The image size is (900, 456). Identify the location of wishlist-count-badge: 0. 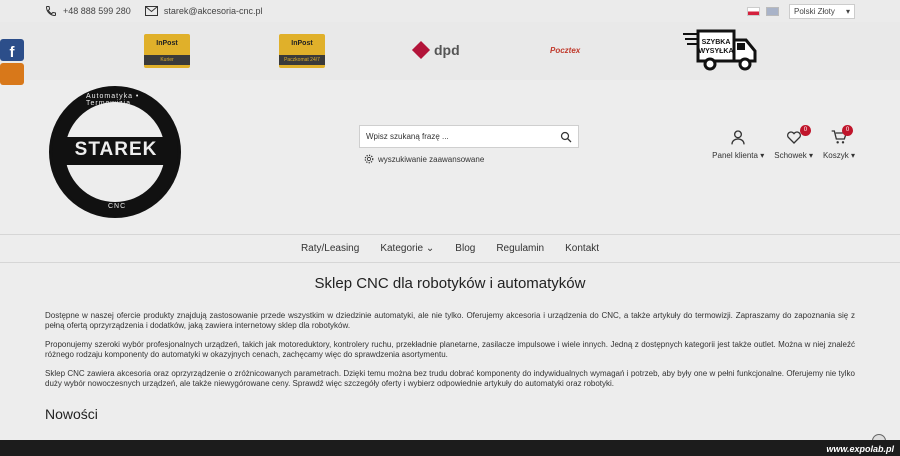
(805, 130).